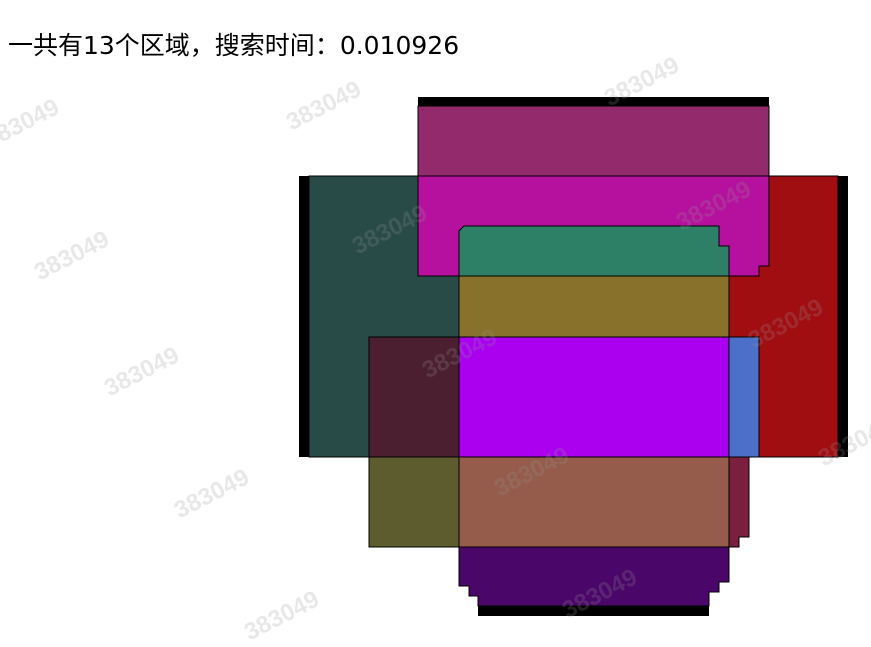 This screenshot has width=871, height=647. What do you see at coordinates (594, 306) in the screenshot?
I see `region-olive` at bounding box center [594, 306].